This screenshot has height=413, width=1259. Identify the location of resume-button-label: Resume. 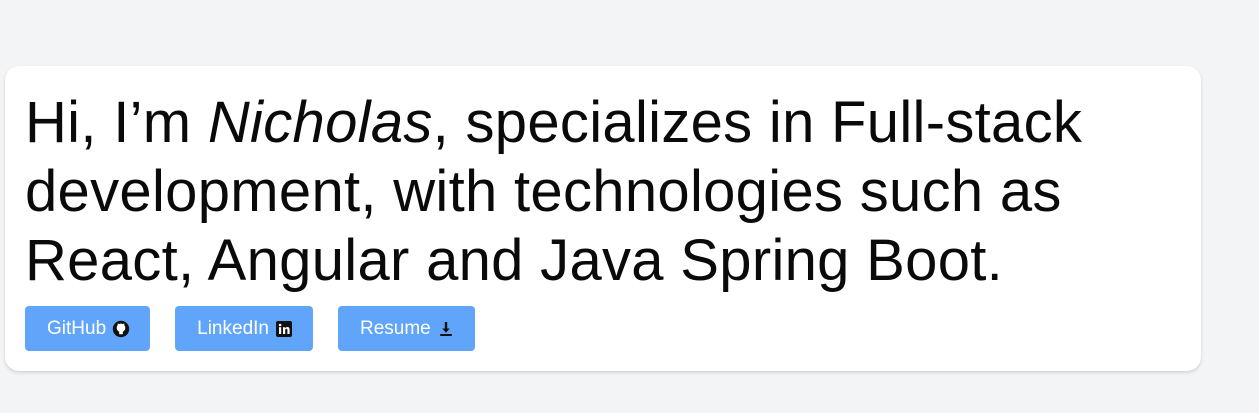
(395, 328).